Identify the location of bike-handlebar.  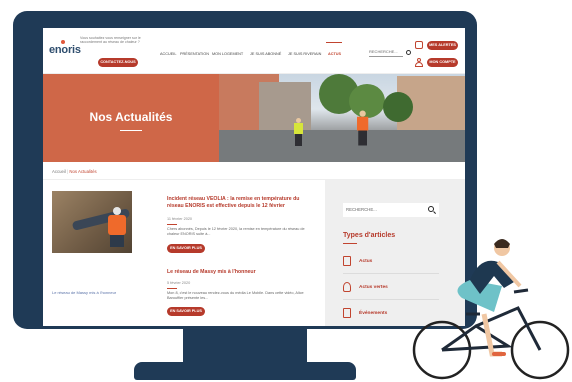
(521, 291).